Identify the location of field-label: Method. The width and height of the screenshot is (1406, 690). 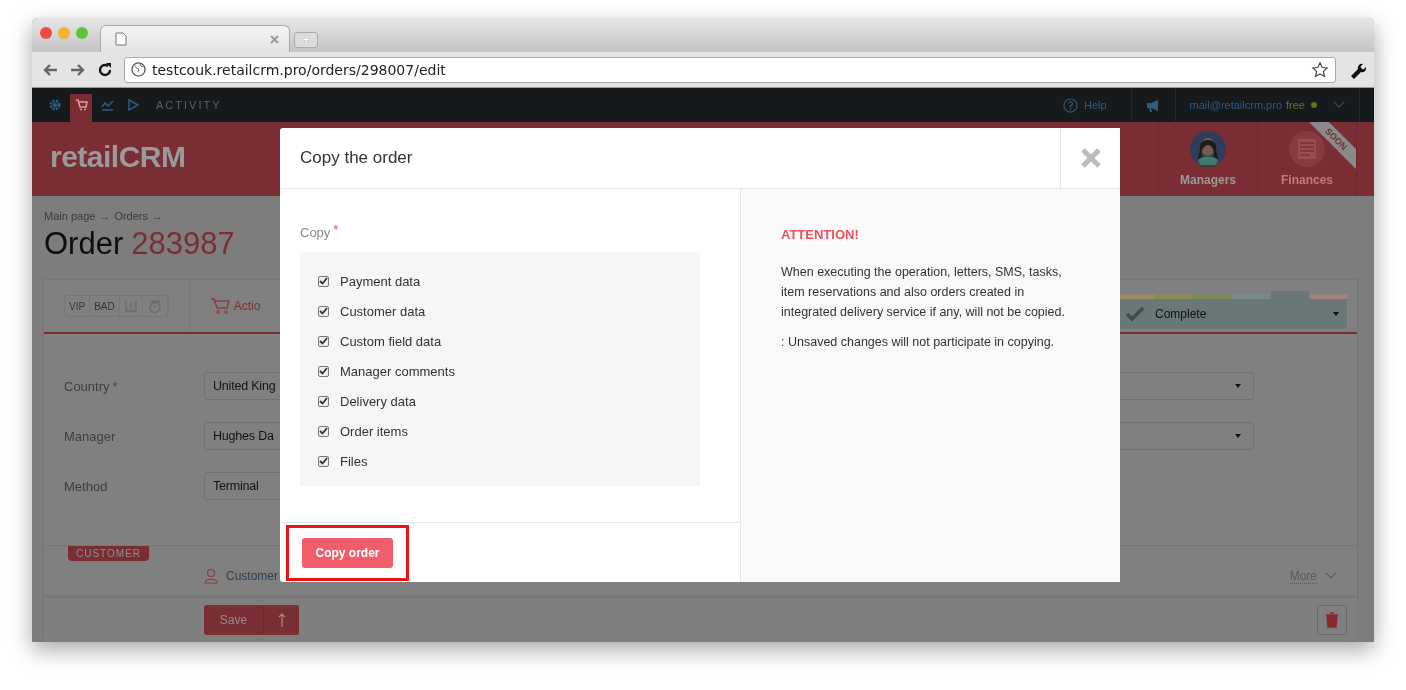
(86, 486).